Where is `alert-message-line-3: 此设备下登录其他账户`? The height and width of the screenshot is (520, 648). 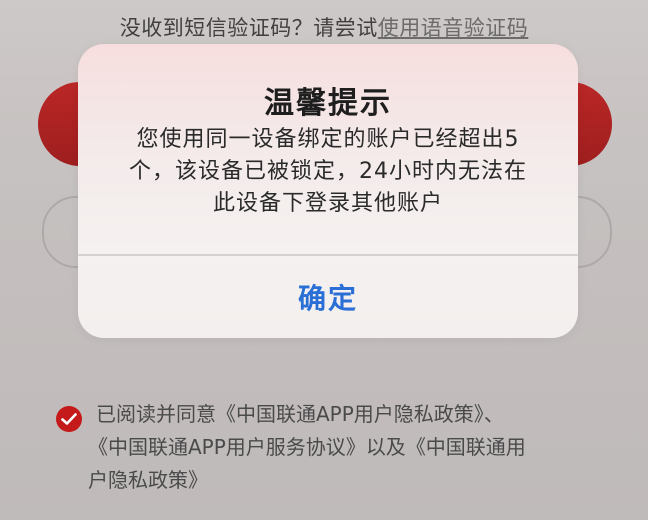 alert-message-line-3: 此设备下登录其他账户 is located at coordinates (327, 203).